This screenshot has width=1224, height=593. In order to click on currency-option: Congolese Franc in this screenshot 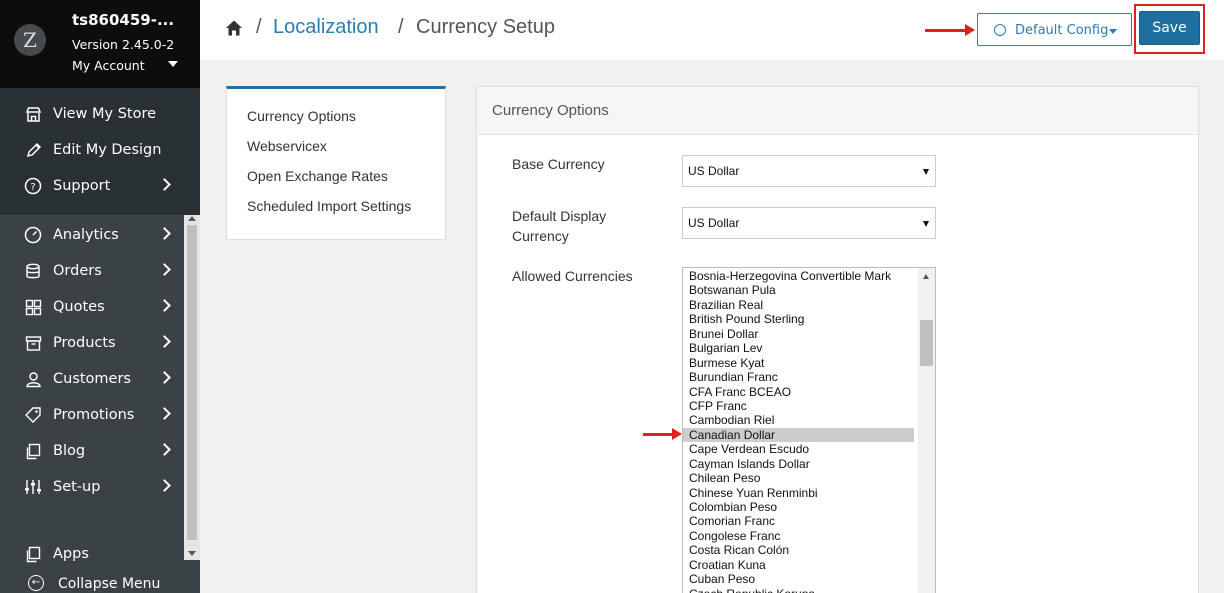, I will do `click(798, 536)`.